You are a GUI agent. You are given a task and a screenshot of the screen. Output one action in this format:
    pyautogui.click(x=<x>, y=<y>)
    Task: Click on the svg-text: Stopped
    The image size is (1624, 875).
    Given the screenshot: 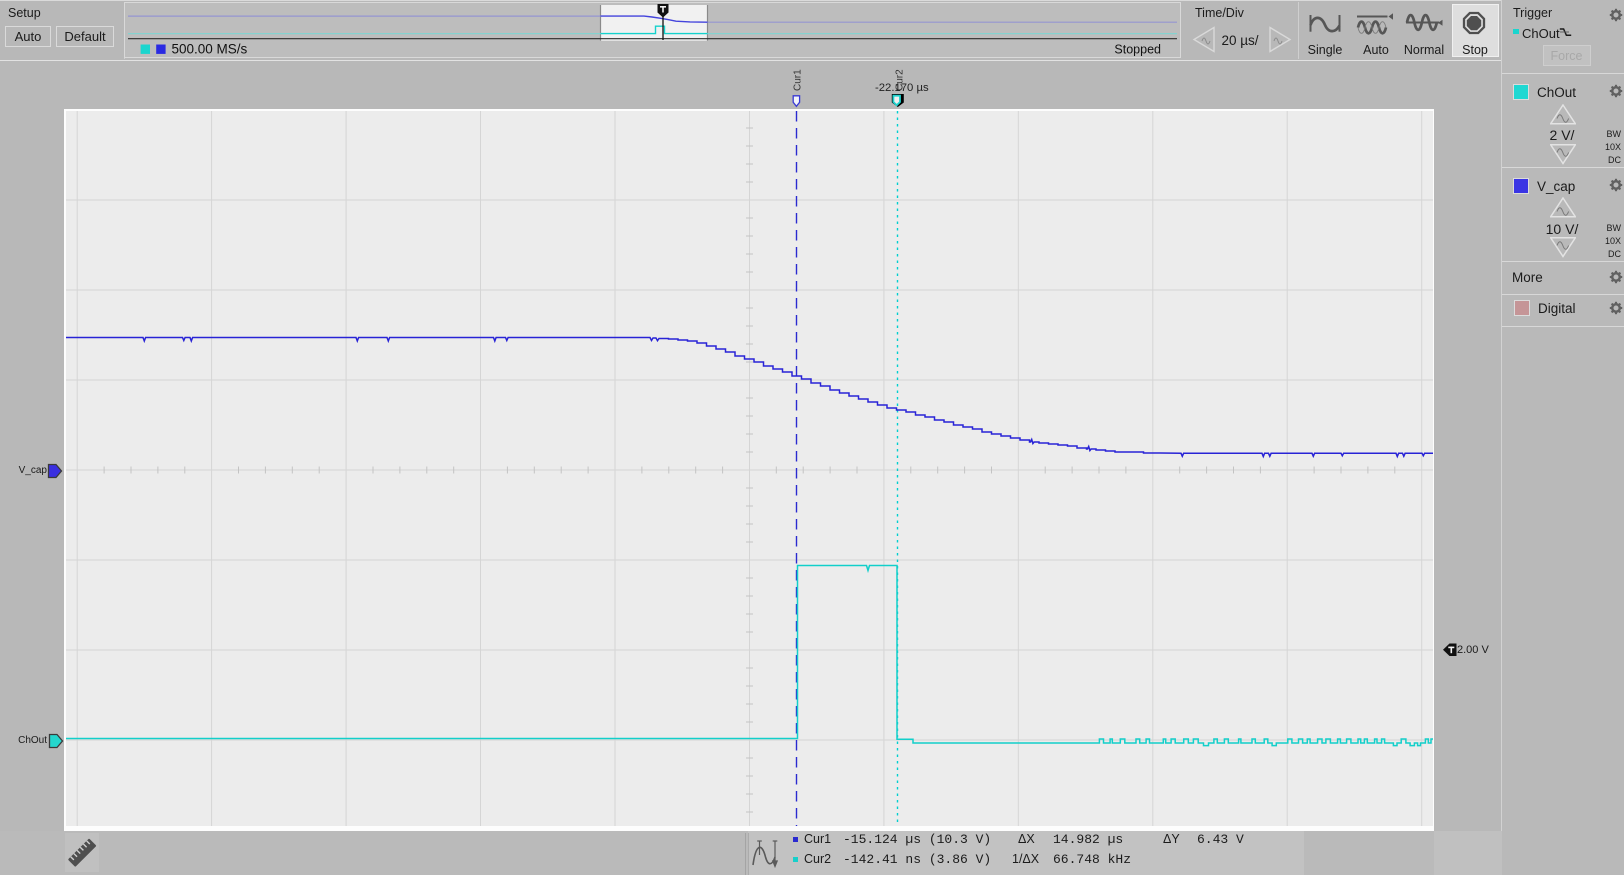 What is the action you would take?
    pyautogui.click(x=1137, y=50)
    